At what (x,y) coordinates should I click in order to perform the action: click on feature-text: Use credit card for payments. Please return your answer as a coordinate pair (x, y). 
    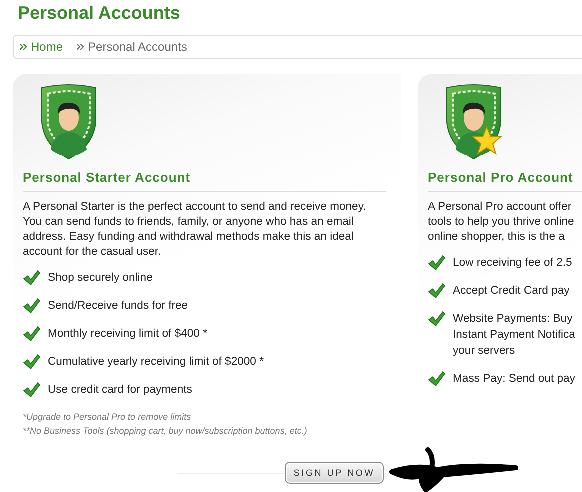
    Looking at the image, I should click on (120, 390).